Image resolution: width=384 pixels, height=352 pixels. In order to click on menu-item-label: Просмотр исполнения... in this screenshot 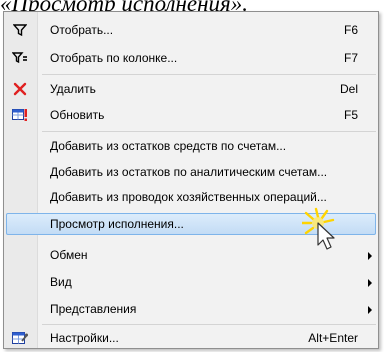, I will do `click(117, 224)`.